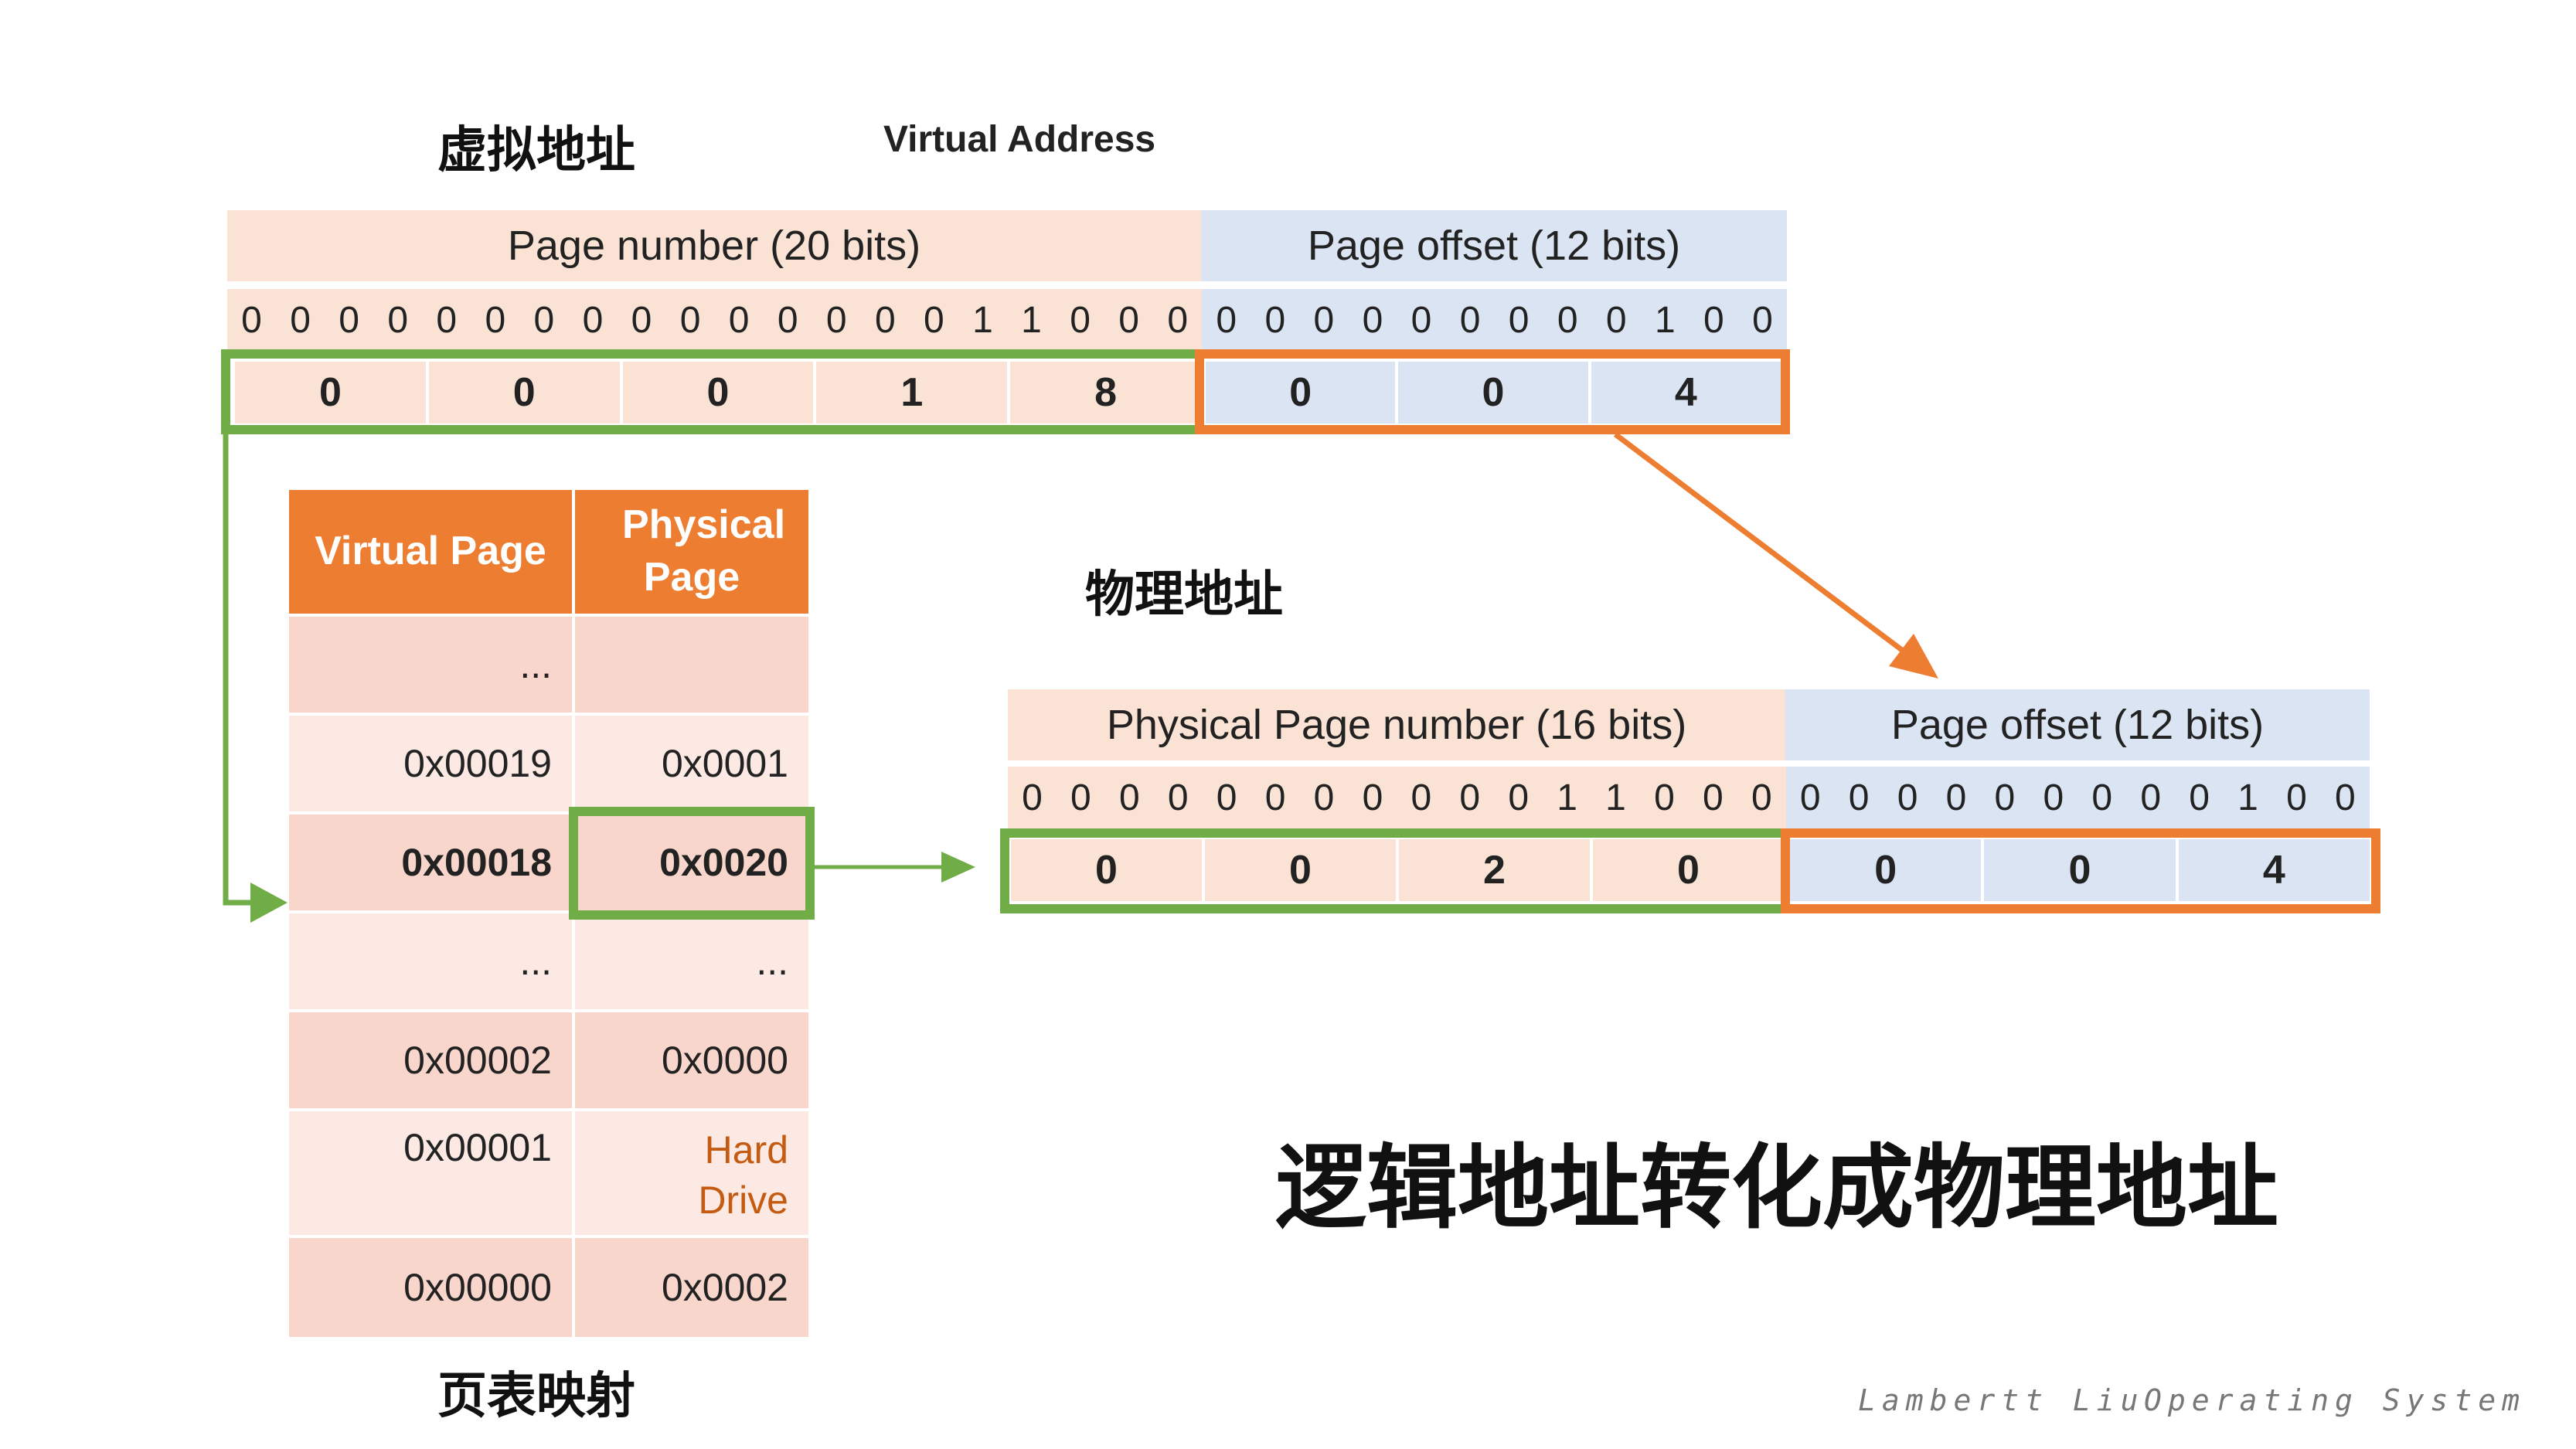  What do you see at coordinates (1762, 545) in the screenshot?
I see `orange-offset-arrow` at bounding box center [1762, 545].